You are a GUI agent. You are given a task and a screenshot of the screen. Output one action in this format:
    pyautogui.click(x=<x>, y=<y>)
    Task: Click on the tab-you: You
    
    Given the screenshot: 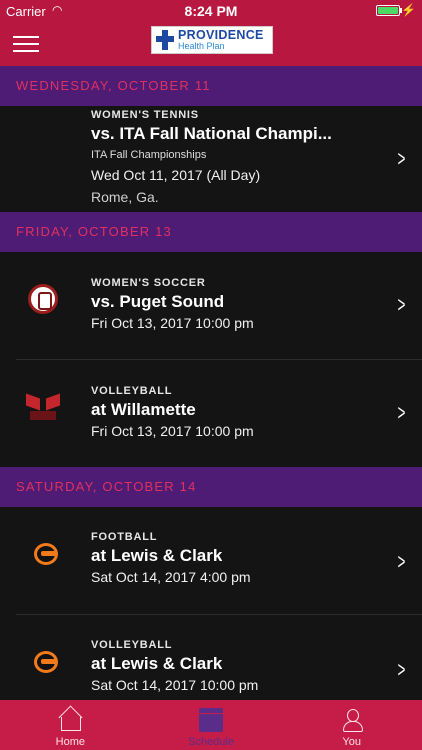 What is the action you would take?
    pyautogui.click(x=351, y=725)
    